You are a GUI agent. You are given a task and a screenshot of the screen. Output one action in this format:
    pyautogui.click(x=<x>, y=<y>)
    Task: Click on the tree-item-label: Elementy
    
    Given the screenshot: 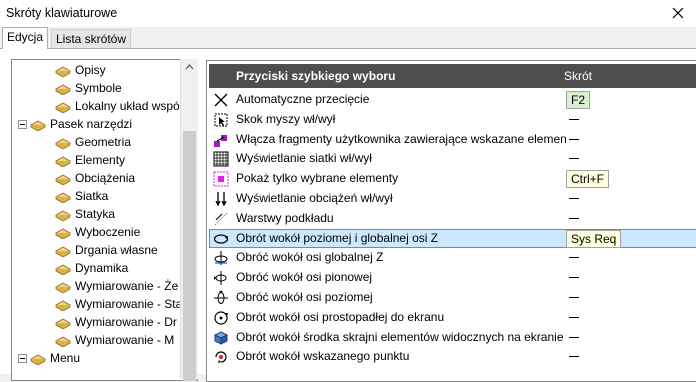 What is the action you would take?
    pyautogui.click(x=100, y=160)
    